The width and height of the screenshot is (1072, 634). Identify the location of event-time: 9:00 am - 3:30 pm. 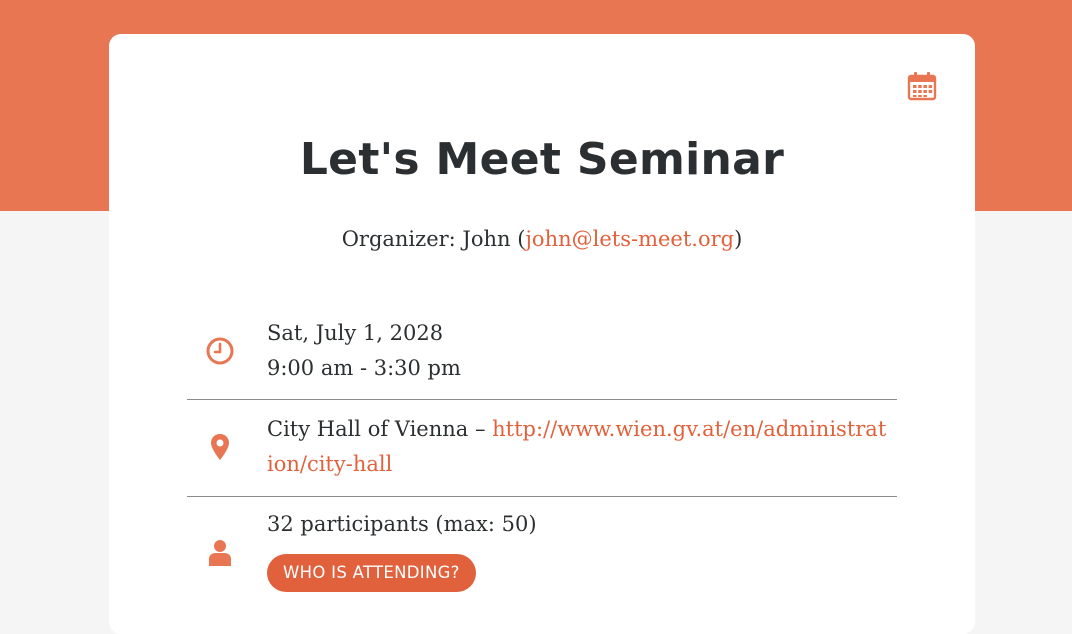
(364, 368).